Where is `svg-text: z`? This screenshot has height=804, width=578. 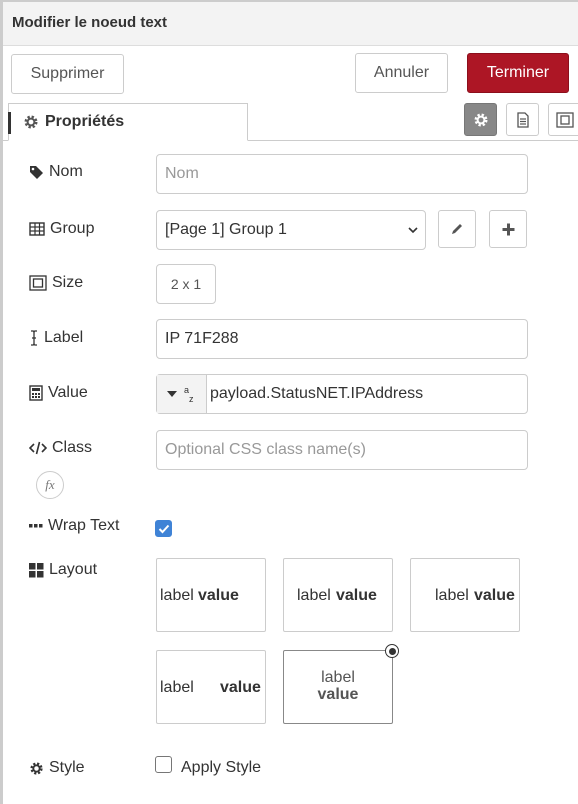 svg-text: z is located at coordinates (191, 398).